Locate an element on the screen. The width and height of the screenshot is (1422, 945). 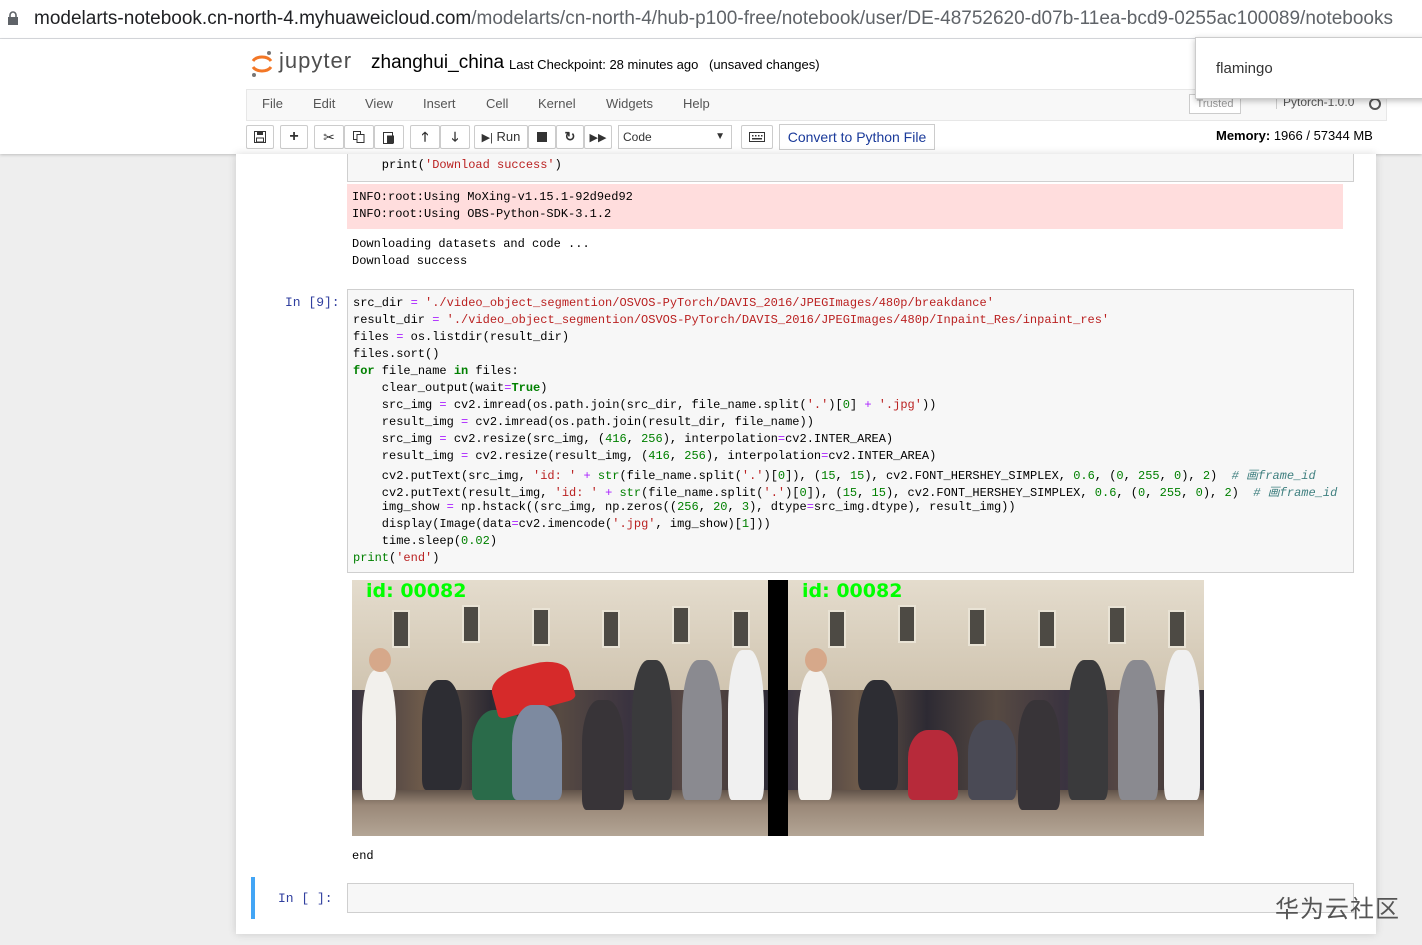
run-button: ▶| Run is located at coordinates (501, 137).